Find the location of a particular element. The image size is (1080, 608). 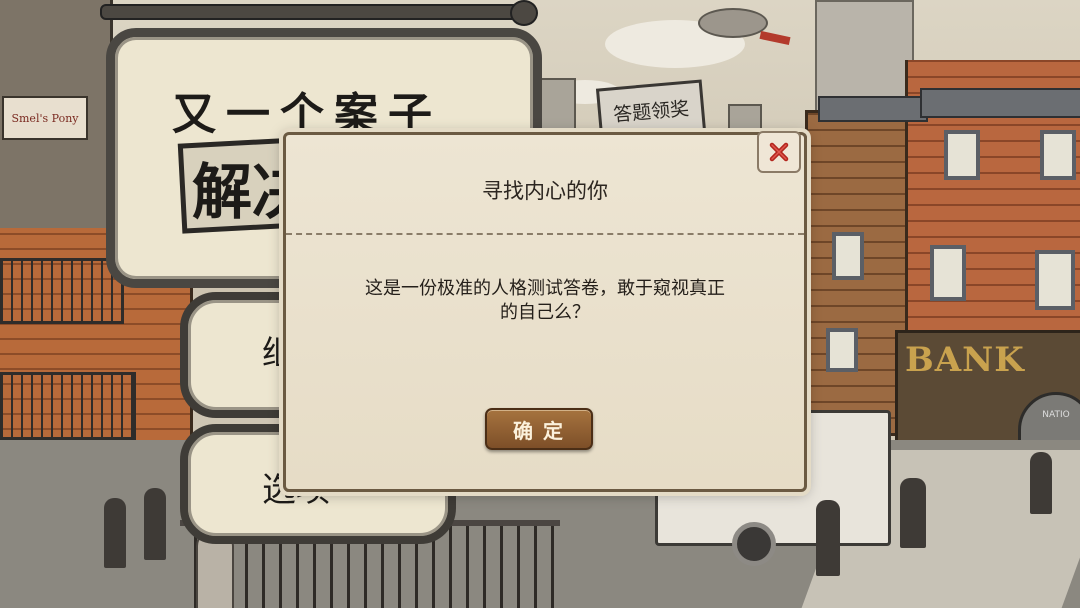

dialog-message-line: 的自己么？ is located at coordinates (545, 312).